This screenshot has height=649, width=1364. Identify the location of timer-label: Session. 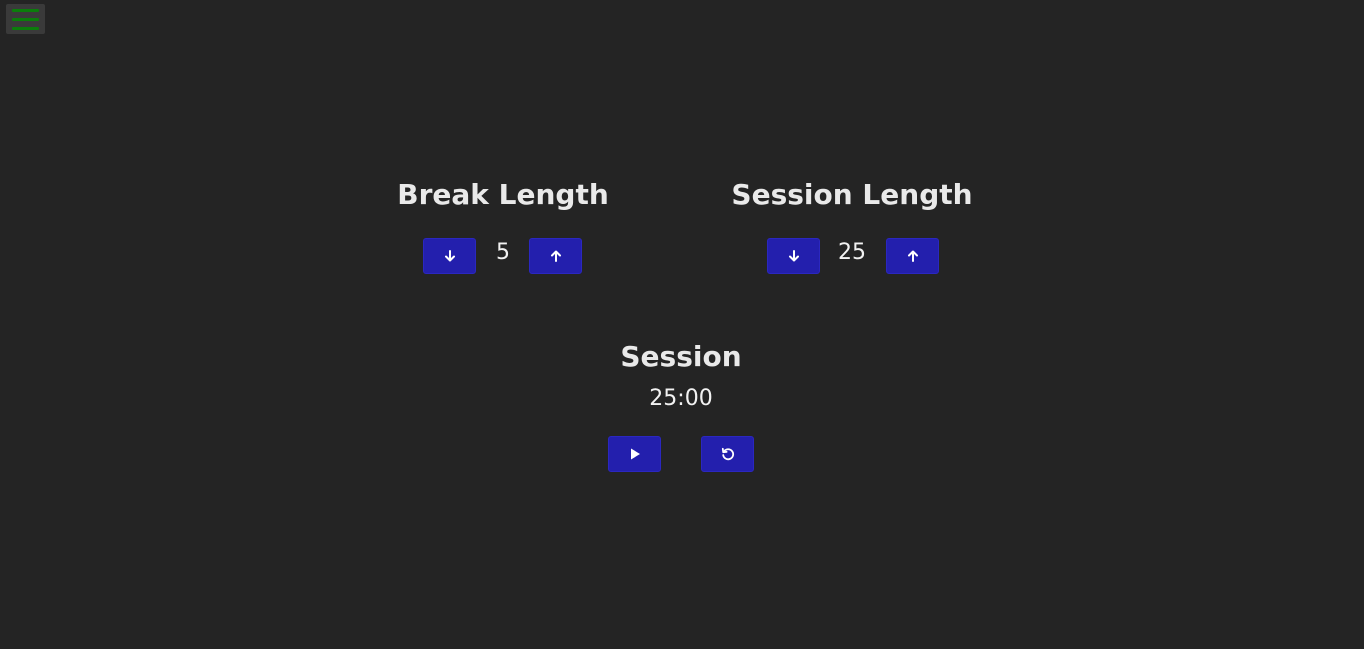
(681, 356).